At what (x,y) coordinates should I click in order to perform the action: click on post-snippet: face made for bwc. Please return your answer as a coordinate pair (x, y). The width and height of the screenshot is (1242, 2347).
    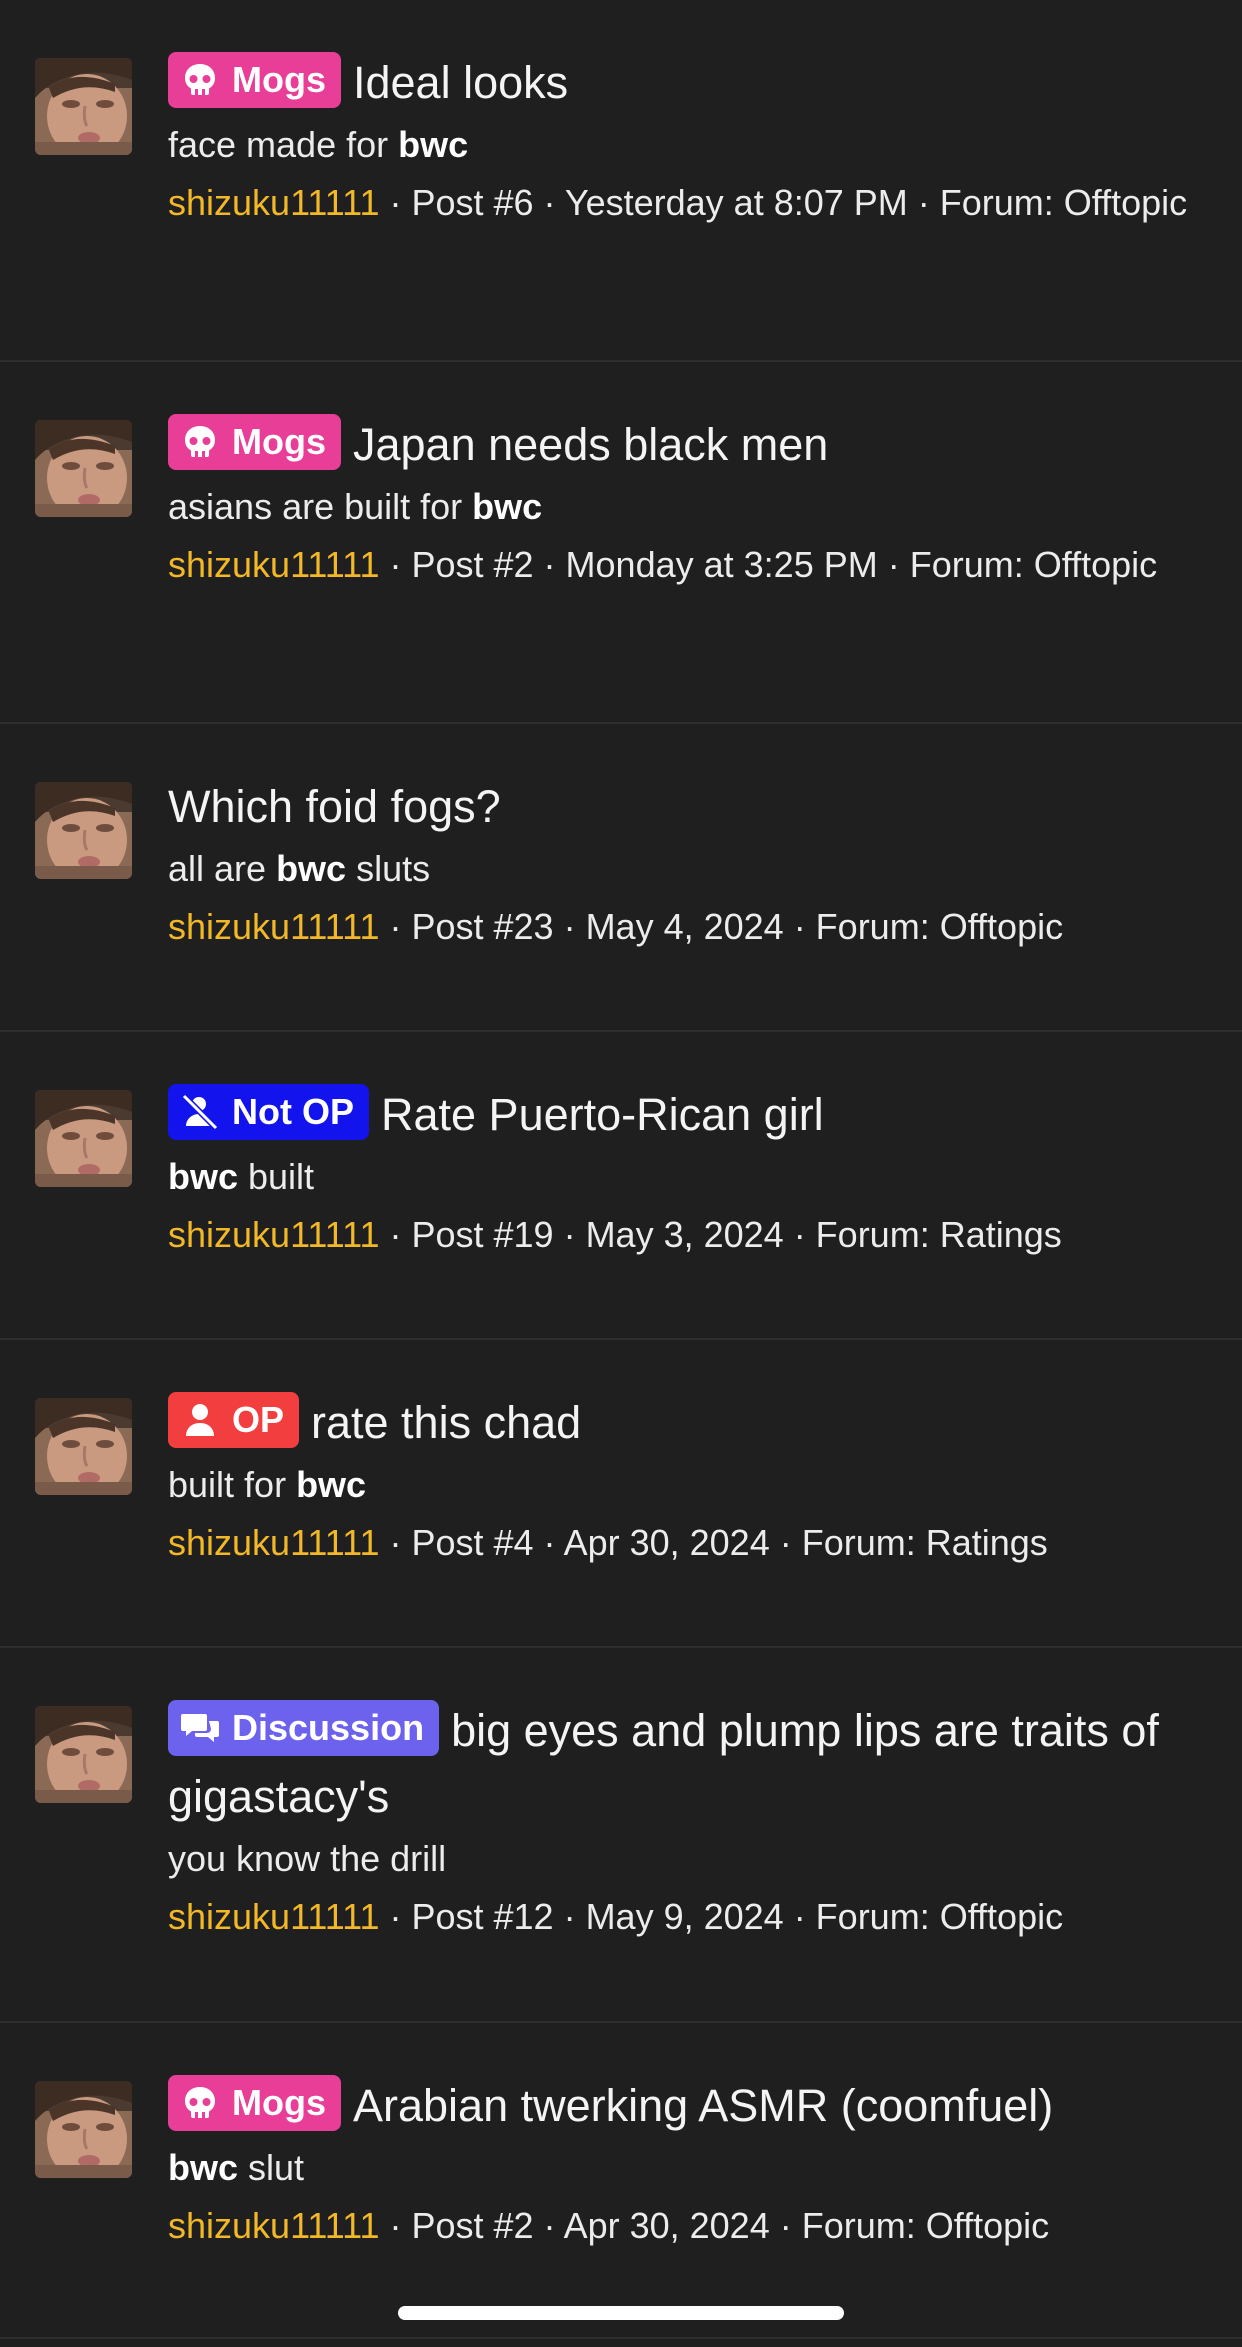
    Looking at the image, I should click on (318, 144).